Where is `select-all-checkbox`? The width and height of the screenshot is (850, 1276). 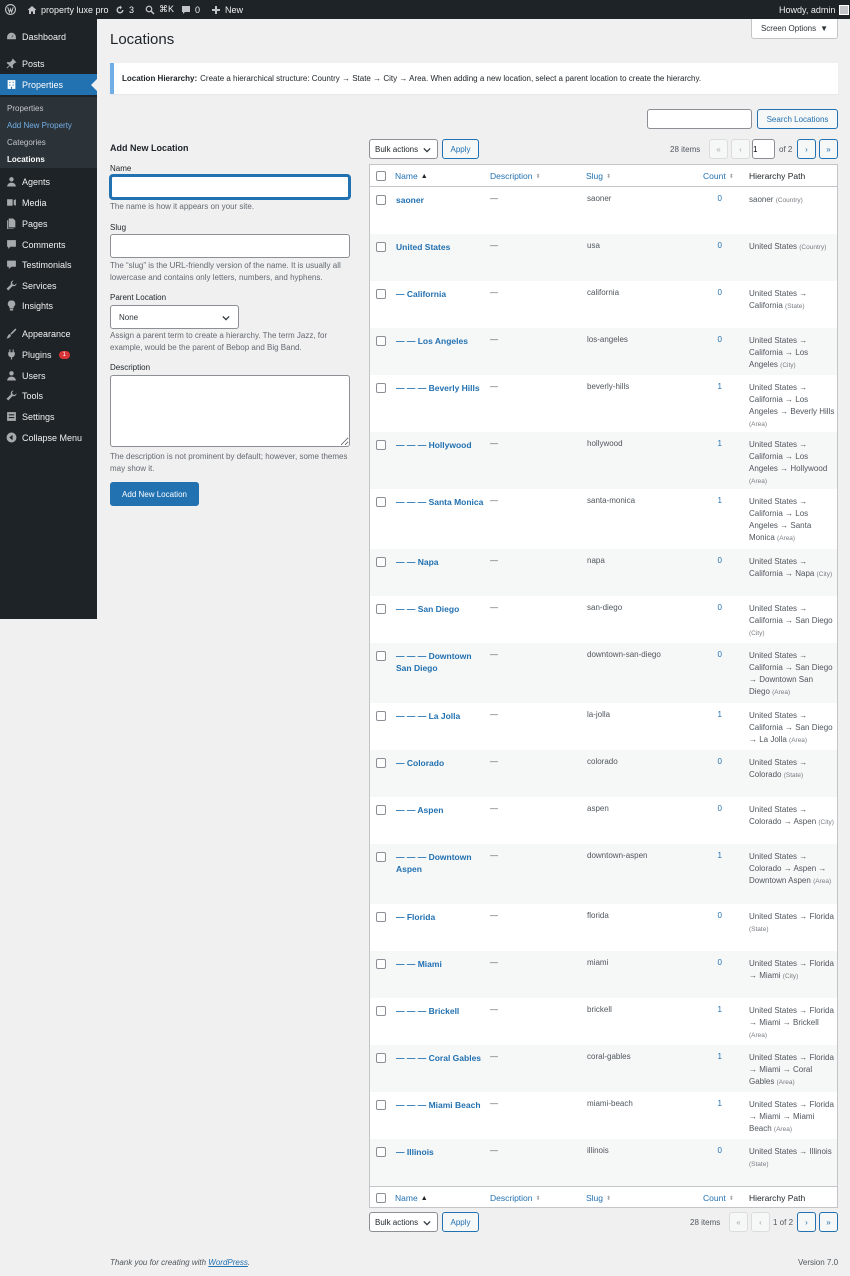
select-all-checkbox is located at coordinates (381, 176).